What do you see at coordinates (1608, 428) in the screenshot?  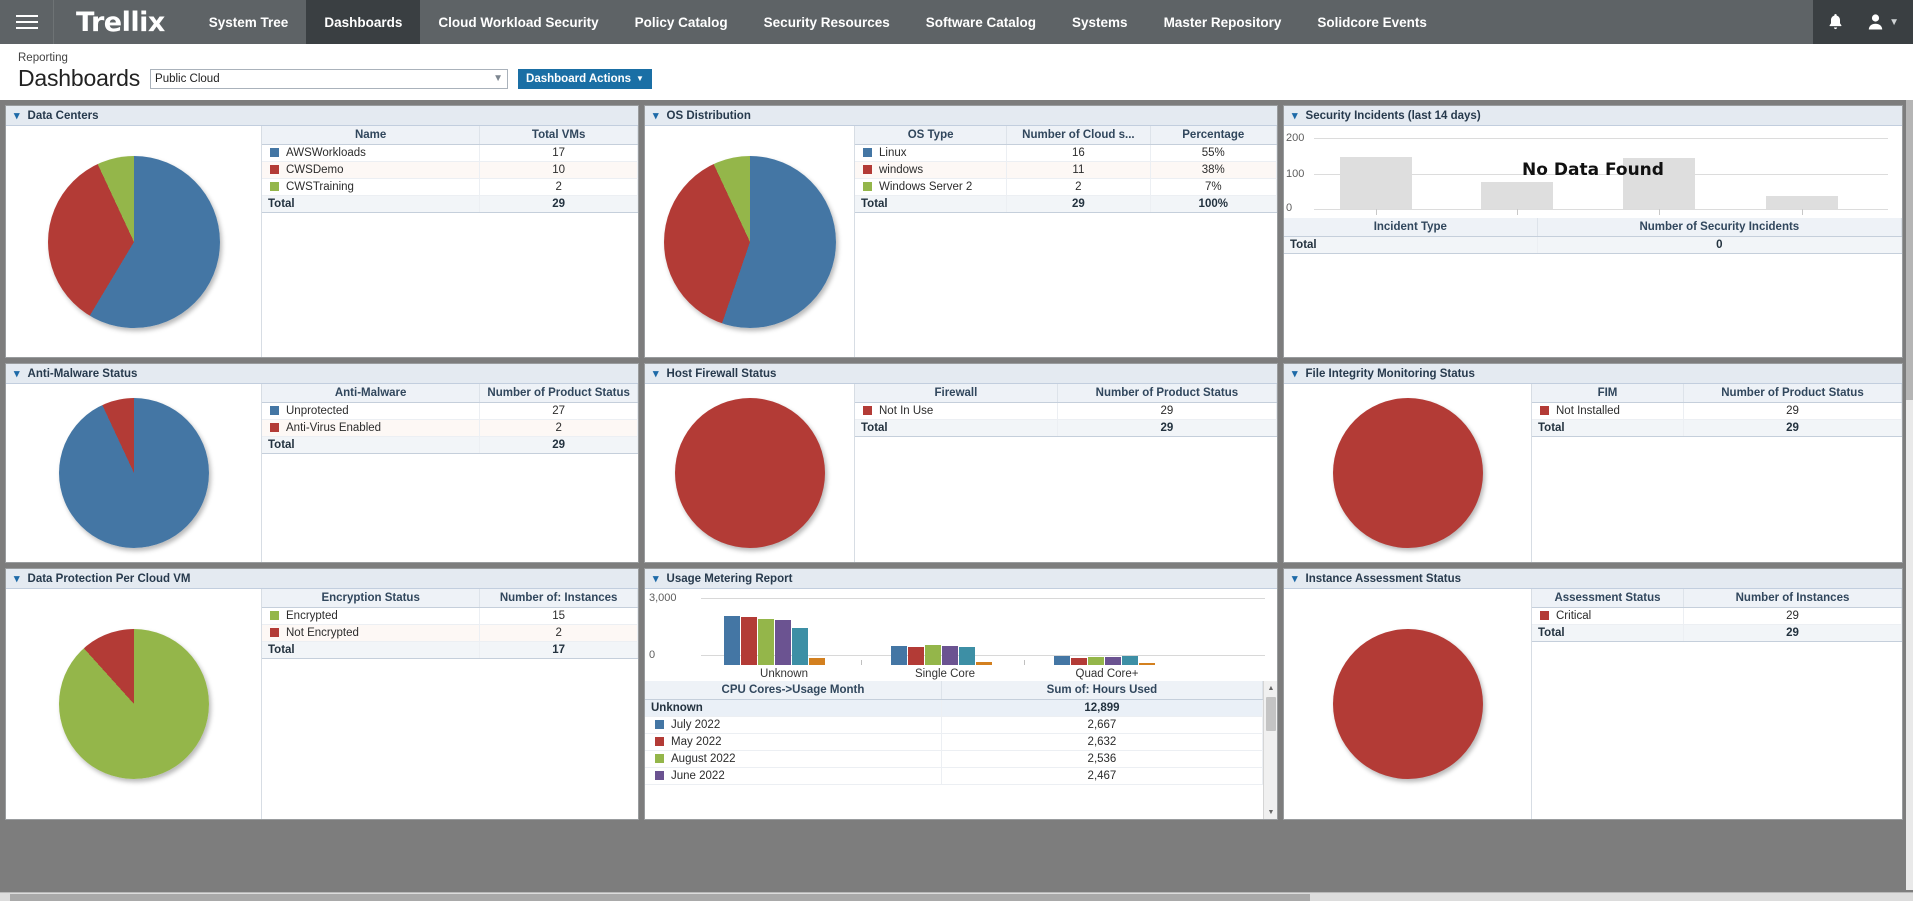 I see `total-label: Total` at bounding box center [1608, 428].